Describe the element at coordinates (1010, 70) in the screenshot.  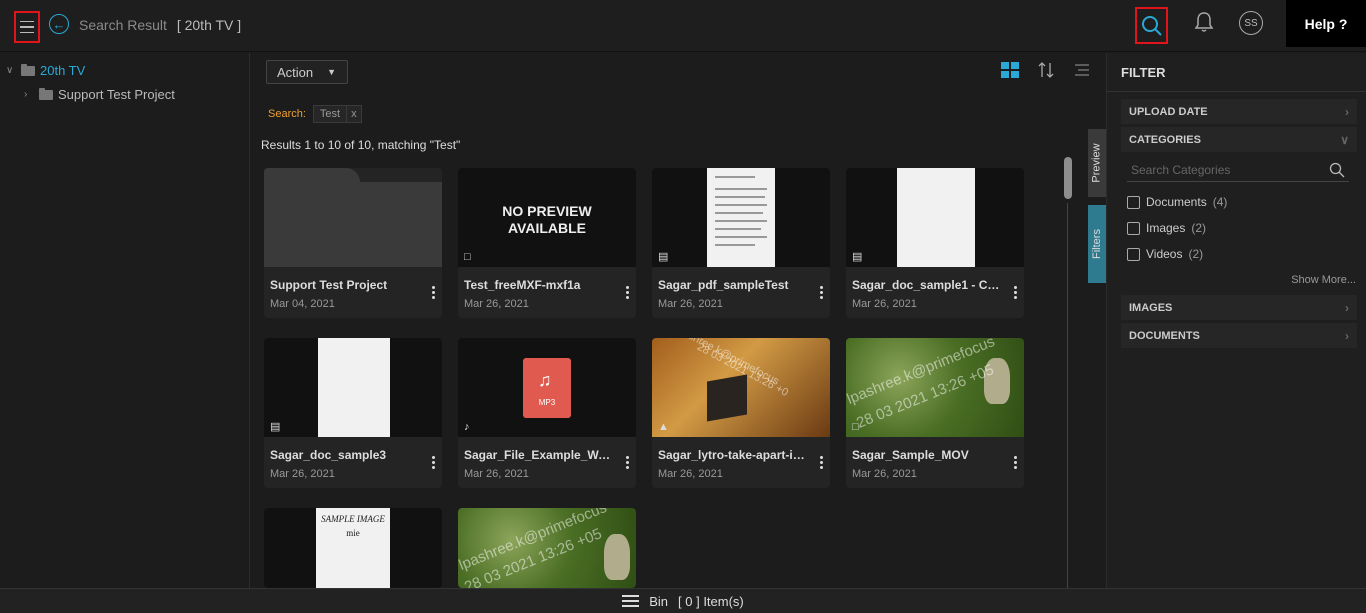
I see `grid-view-icon` at that location.